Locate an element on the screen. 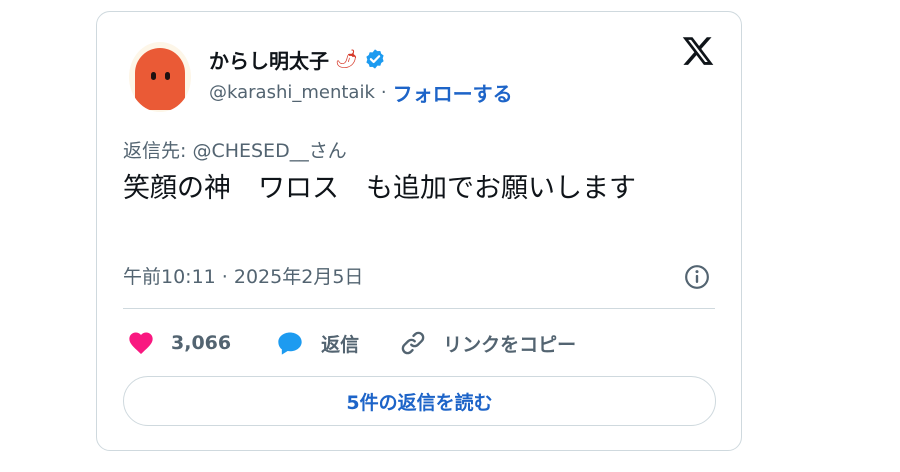  author-name-row: からし明太子 🌶 is located at coordinates (297, 59).